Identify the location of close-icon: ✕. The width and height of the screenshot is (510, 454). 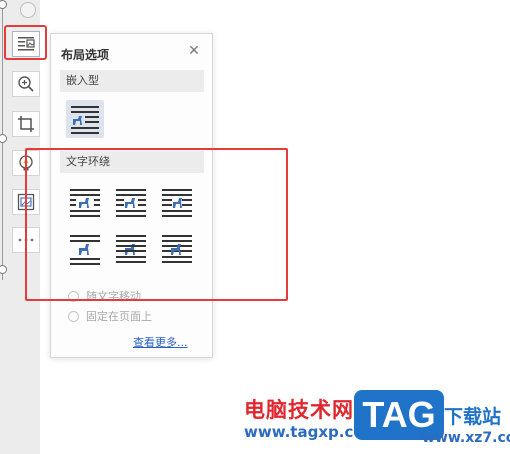
(194, 51).